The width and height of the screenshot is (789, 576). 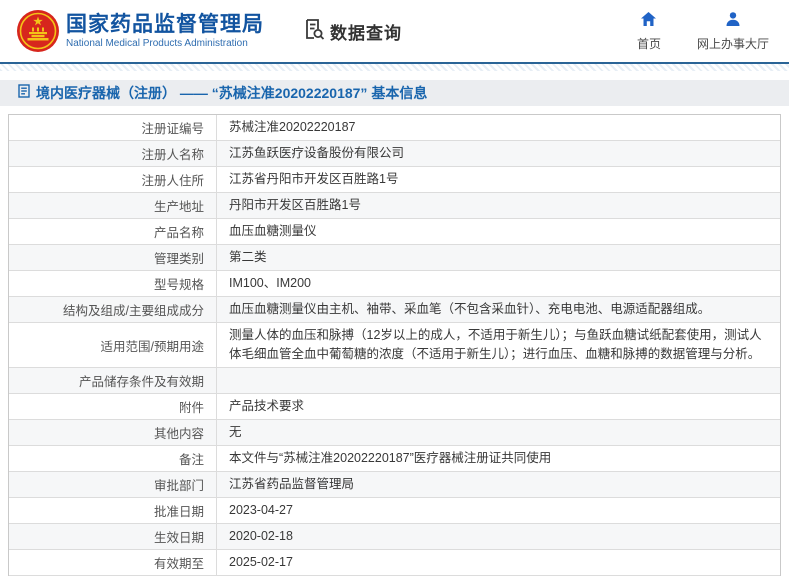 What do you see at coordinates (267, 406) in the screenshot?
I see `row-value: 产品技术要求` at bounding box center [267, 406].